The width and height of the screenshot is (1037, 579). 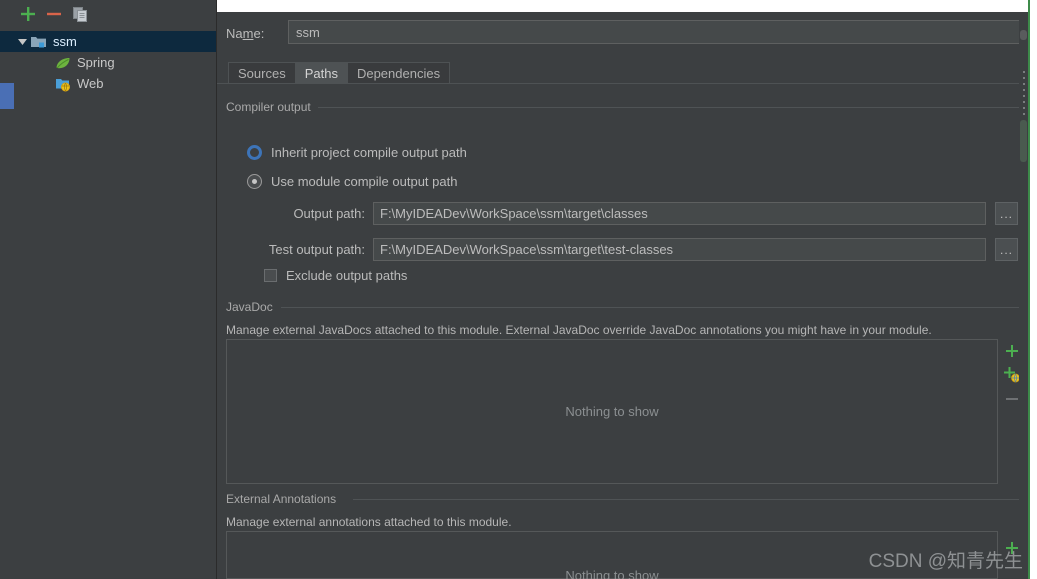 I want to click on javadoc-title: JavaDoc, so click(x=252, y=307).